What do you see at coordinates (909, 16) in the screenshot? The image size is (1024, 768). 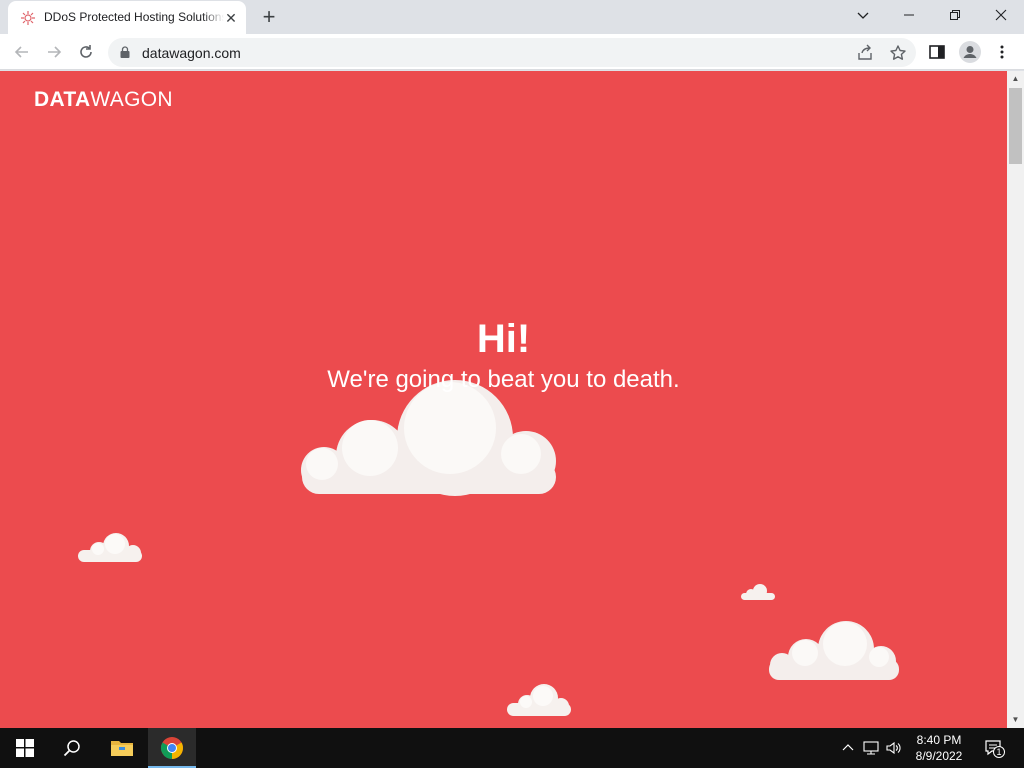 I see `minimize-button` at bounding box center [909, 16].